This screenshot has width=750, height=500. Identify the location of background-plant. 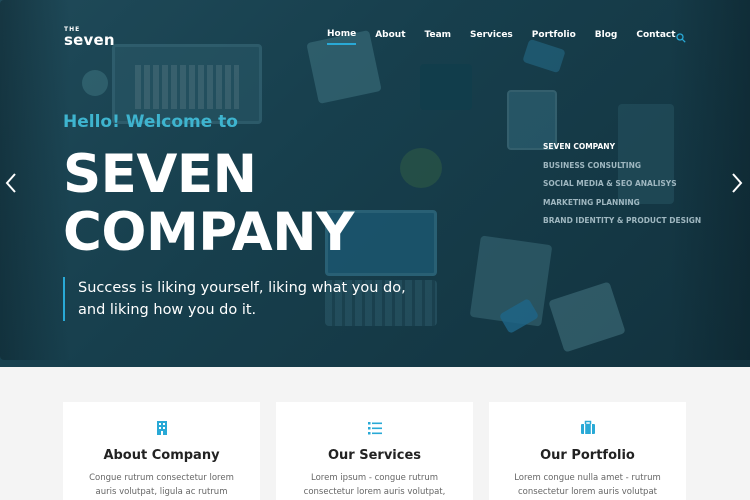
(421, 168).